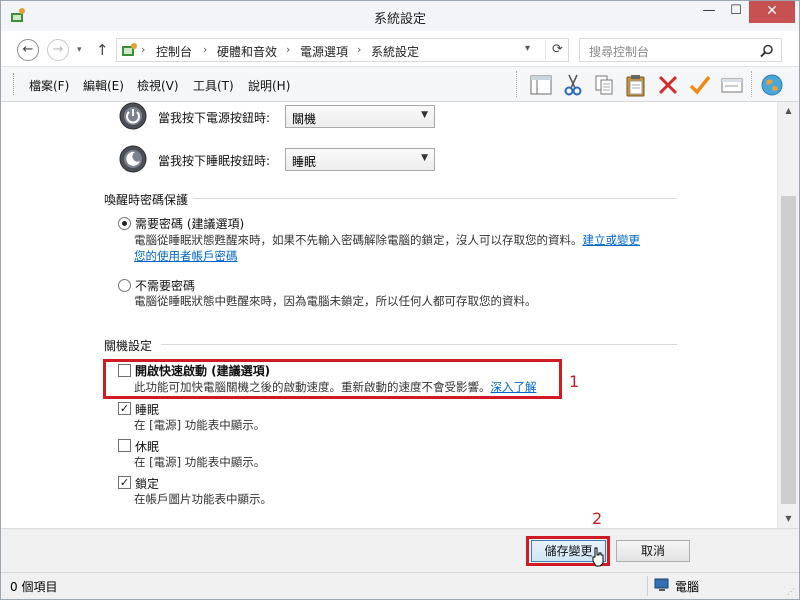 The width and height of the screenshot is (800, 600). Describe the element at coordinates (124, 408) in the screenshot. I see `sleep-checkbox: ✓` at that location.